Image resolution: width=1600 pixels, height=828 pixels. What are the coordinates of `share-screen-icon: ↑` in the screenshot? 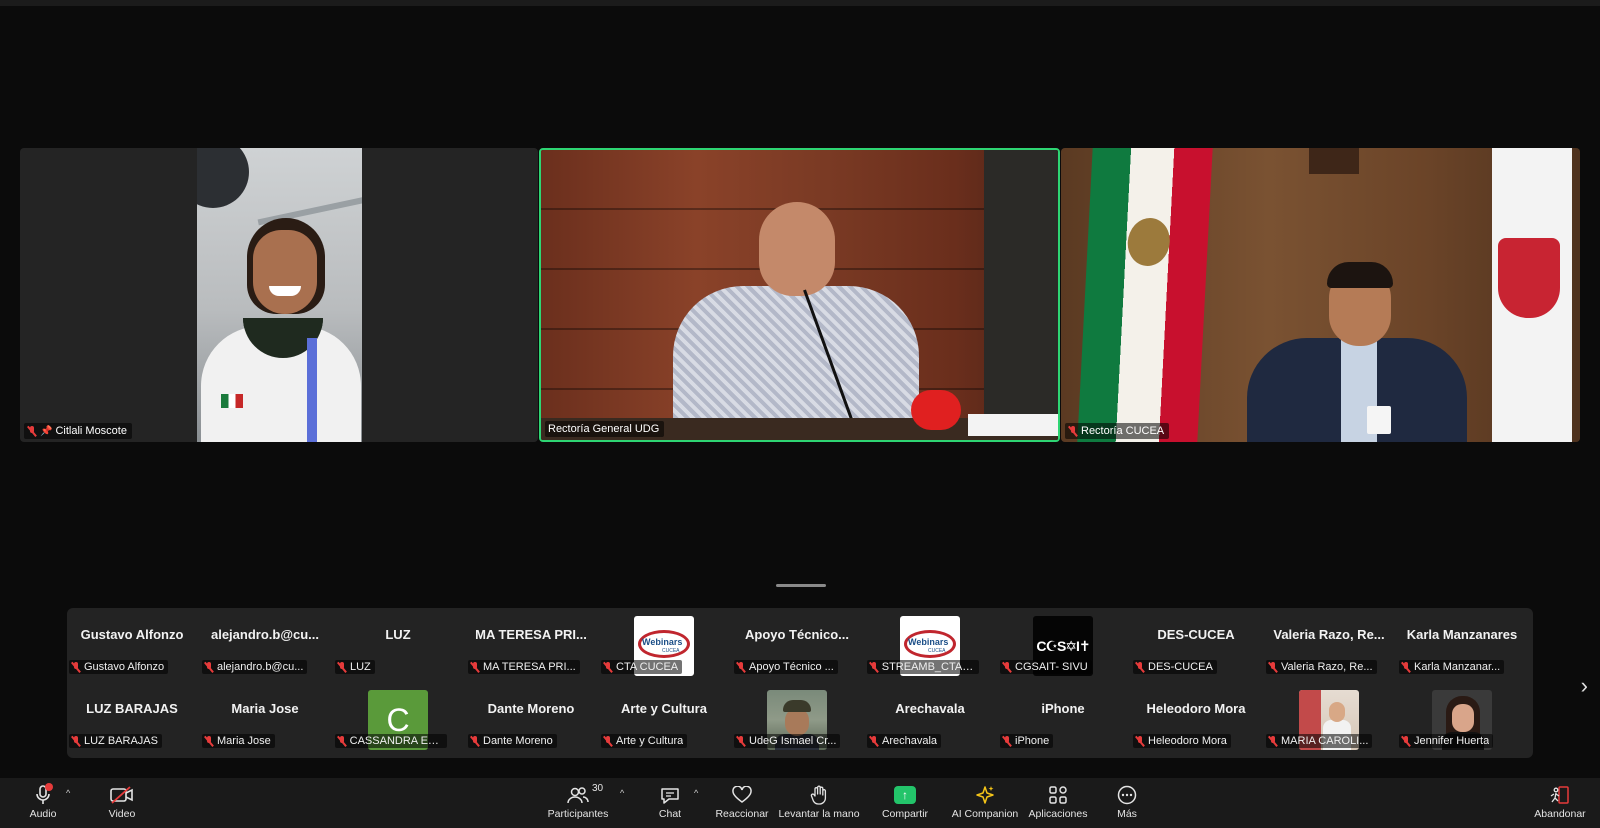 It's located at (905, 795).